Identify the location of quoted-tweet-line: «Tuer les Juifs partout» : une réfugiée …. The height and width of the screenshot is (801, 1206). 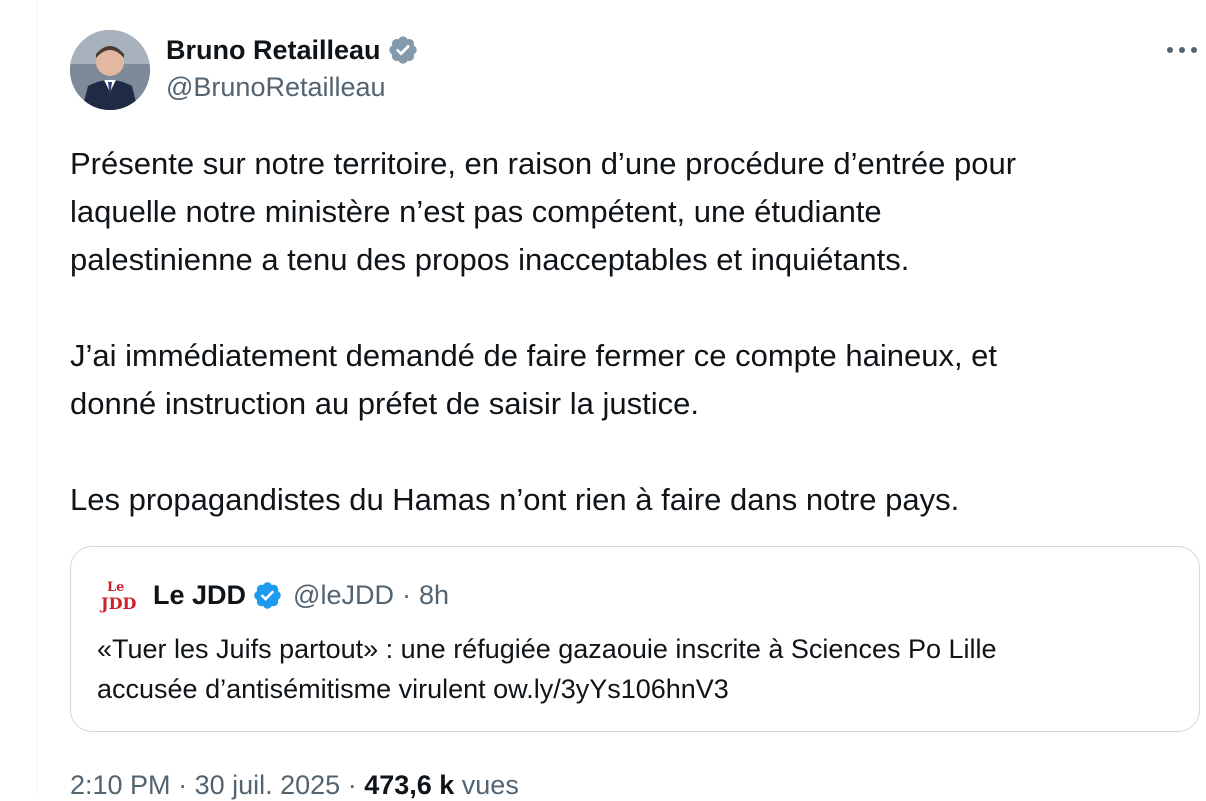
(547, 649).